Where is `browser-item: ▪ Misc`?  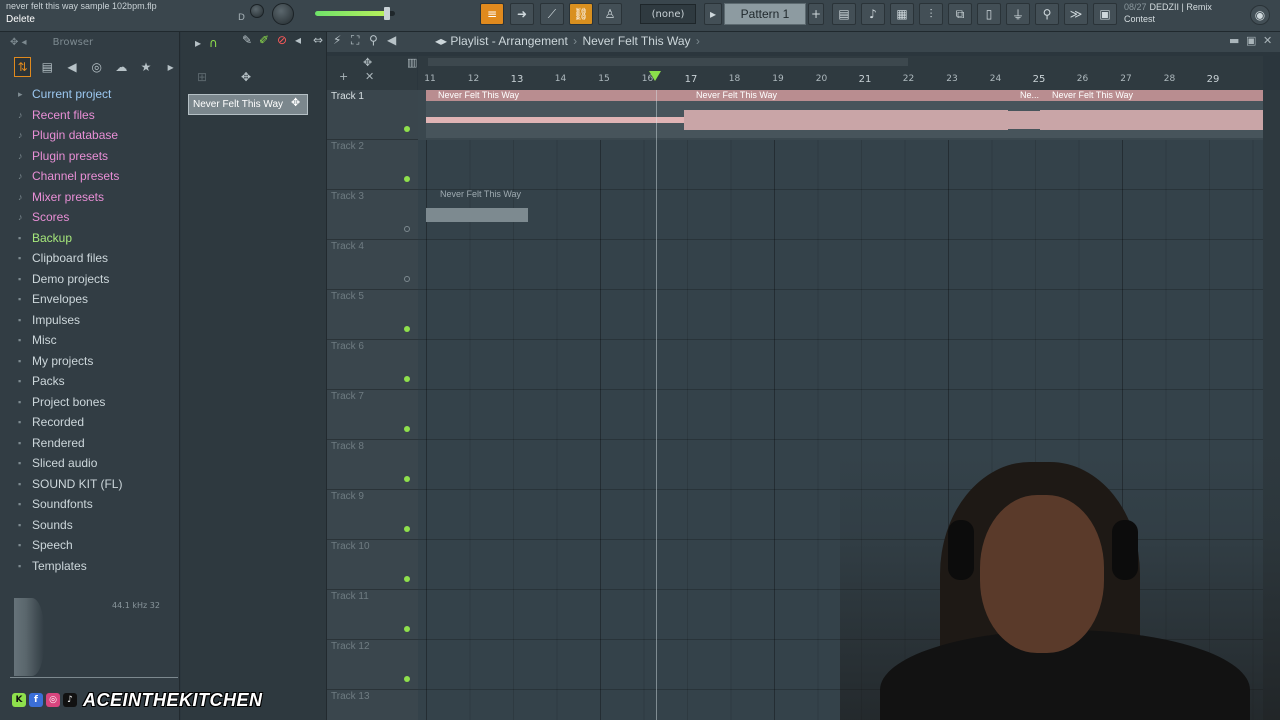
browser-item: ▪ Misc is located at coordinates (89, 340).